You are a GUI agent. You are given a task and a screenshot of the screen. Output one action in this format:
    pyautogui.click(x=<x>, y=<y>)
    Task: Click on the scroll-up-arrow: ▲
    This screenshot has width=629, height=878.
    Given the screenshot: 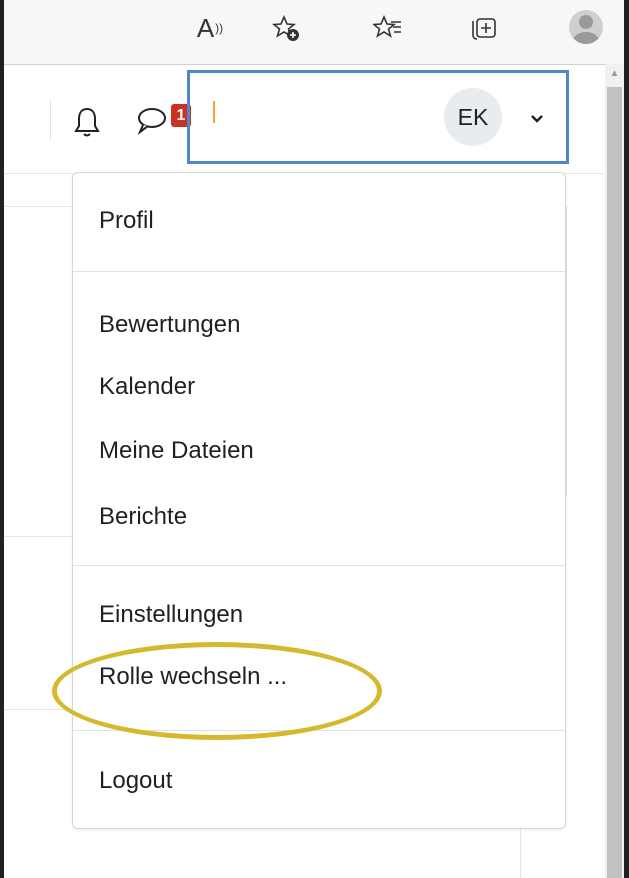 What is the action you would take?
    pyautogui.click(x=614, y=75)
    